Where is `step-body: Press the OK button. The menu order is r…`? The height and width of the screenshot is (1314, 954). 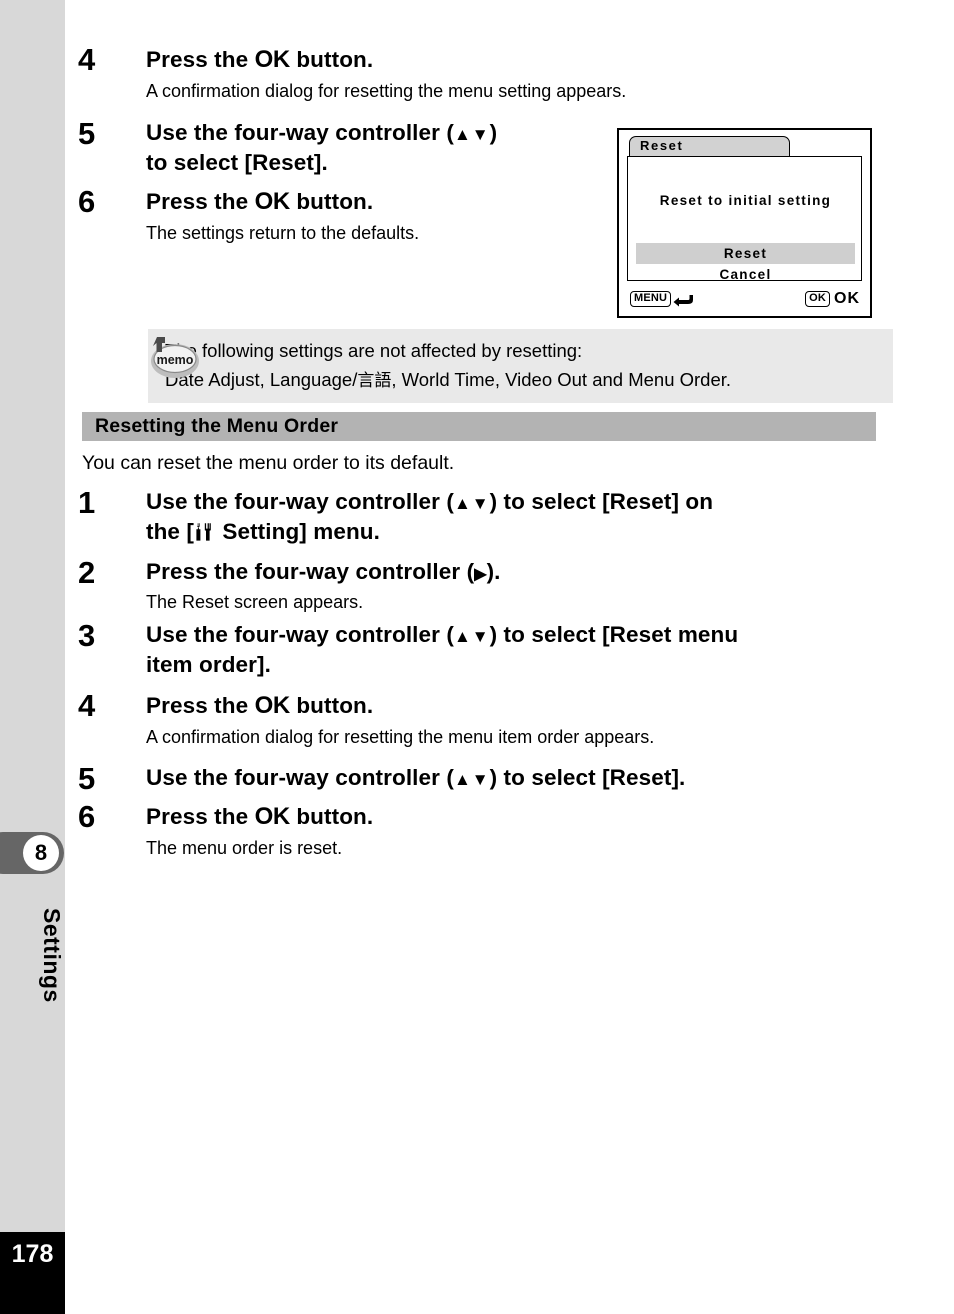
step-body: Press the OK button. The menu order is r… is located at coordinates (259, 830).